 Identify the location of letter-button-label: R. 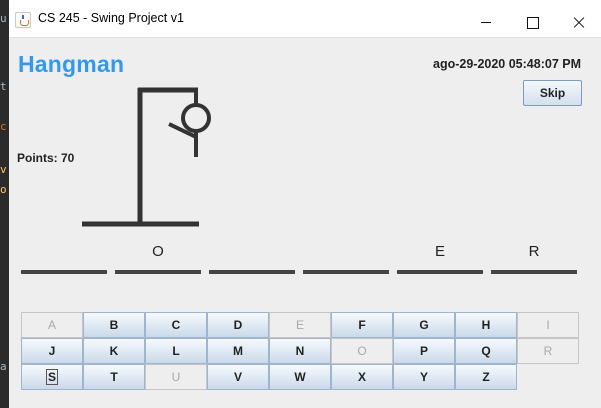
(548, 351).